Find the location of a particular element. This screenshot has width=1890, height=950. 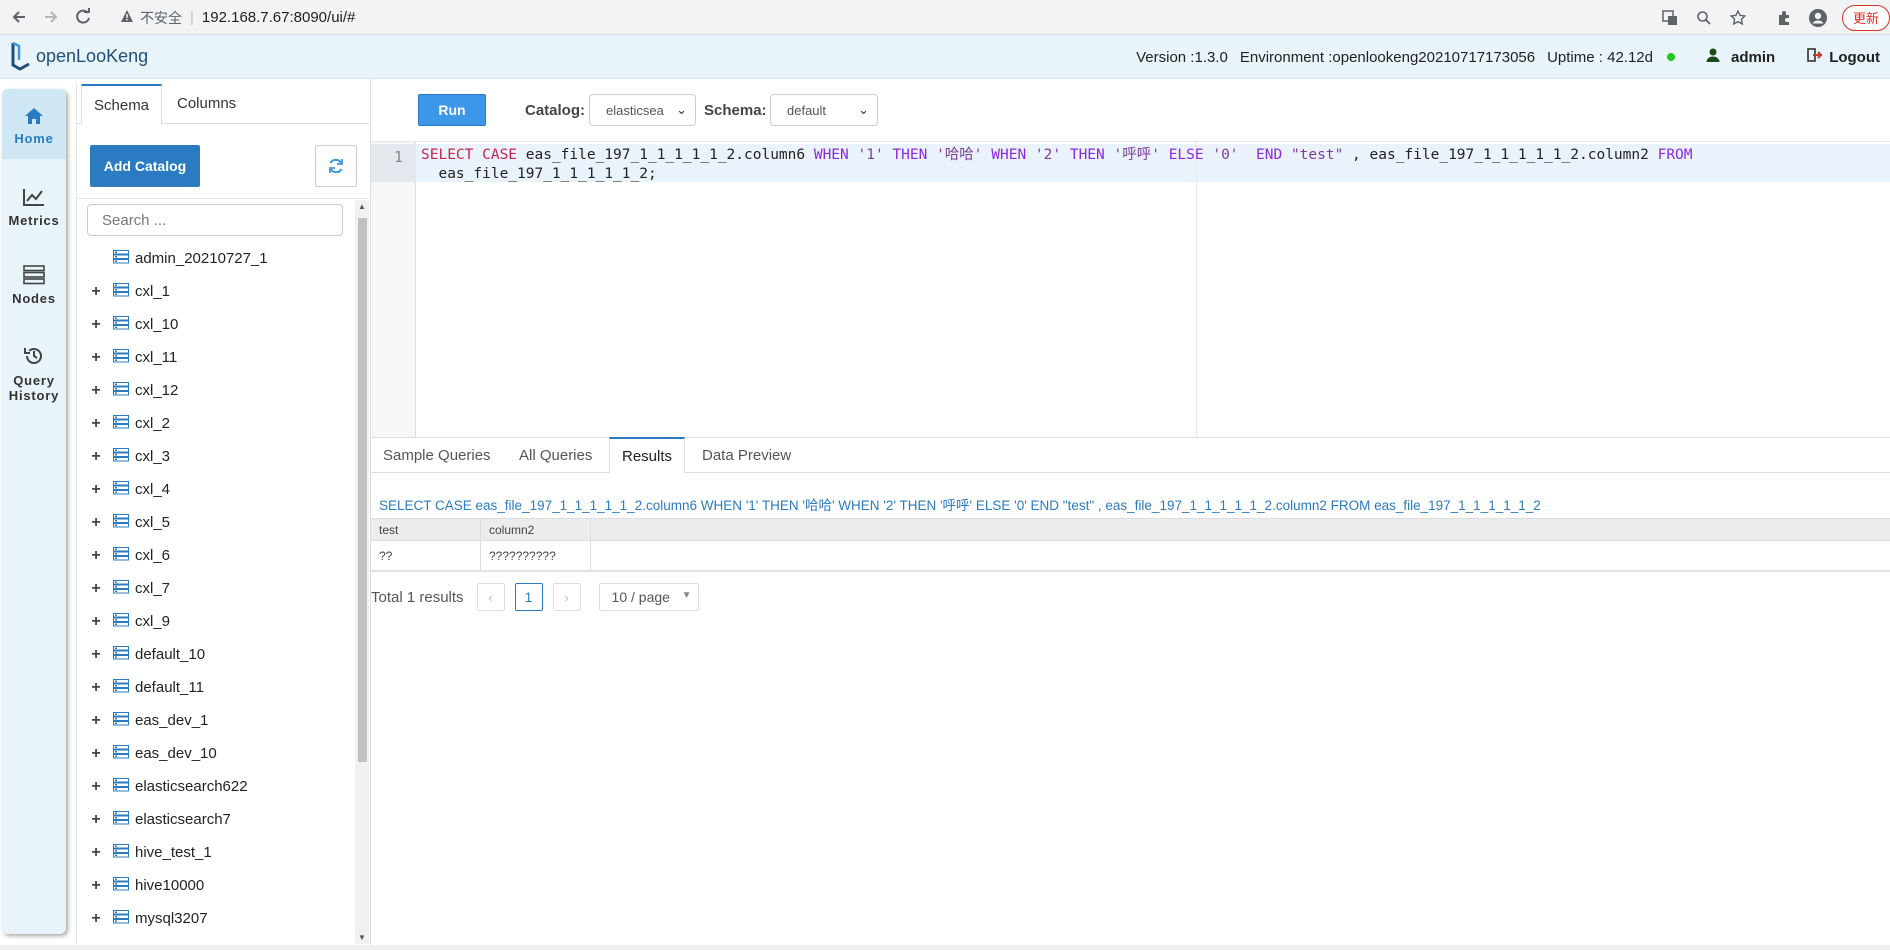

tree-row: + eas_dev_10 is located at coordinates (215, 753).